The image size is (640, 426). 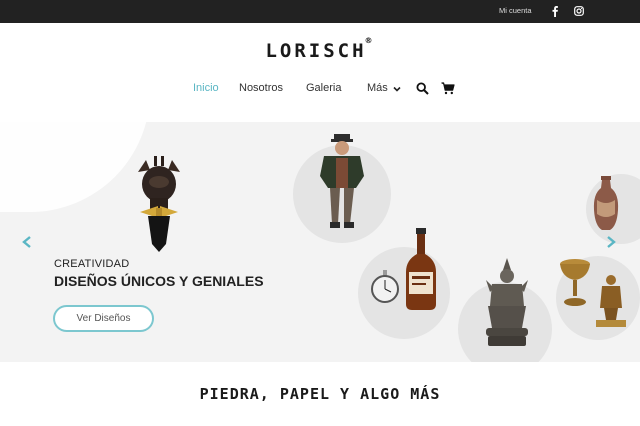 I want to click on ver-disenos-button: Ver Diseños, so click(x=103, y=318).